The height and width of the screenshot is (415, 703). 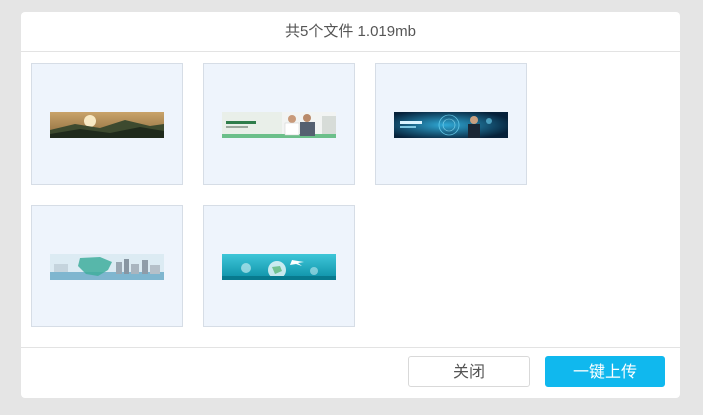 I want to click on dialog-footer: 关闭 一键上传, so click(x=350, y=372).